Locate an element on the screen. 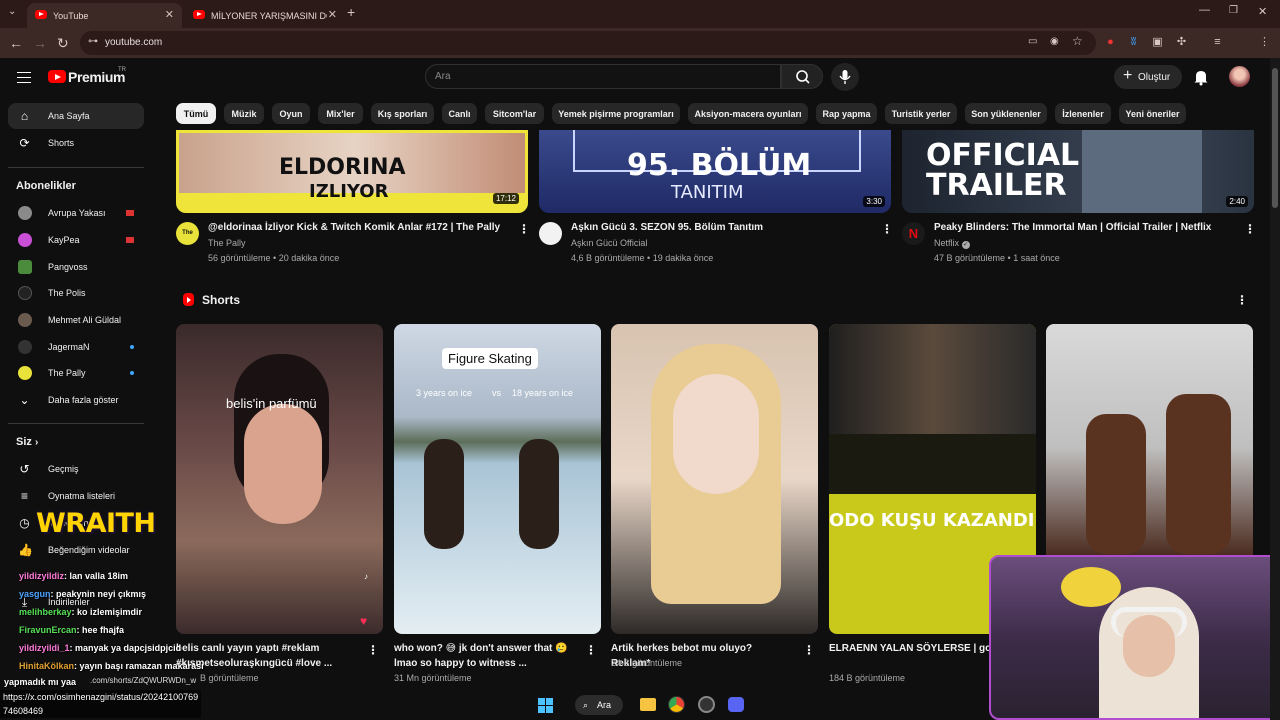 This screenshot has height=720, width=1280. chip: Müzik is located at coordinates (244, 113).